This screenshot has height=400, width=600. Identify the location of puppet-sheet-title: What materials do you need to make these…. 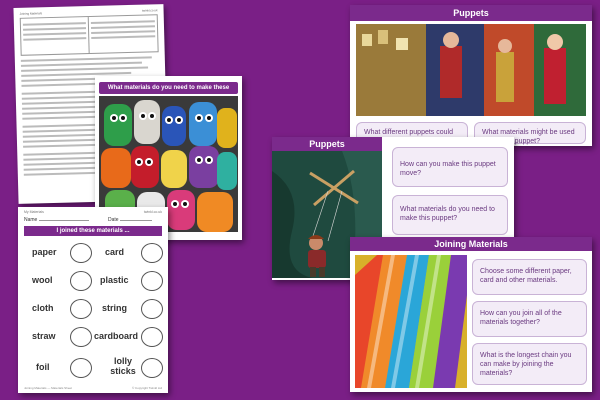
(168, 92).